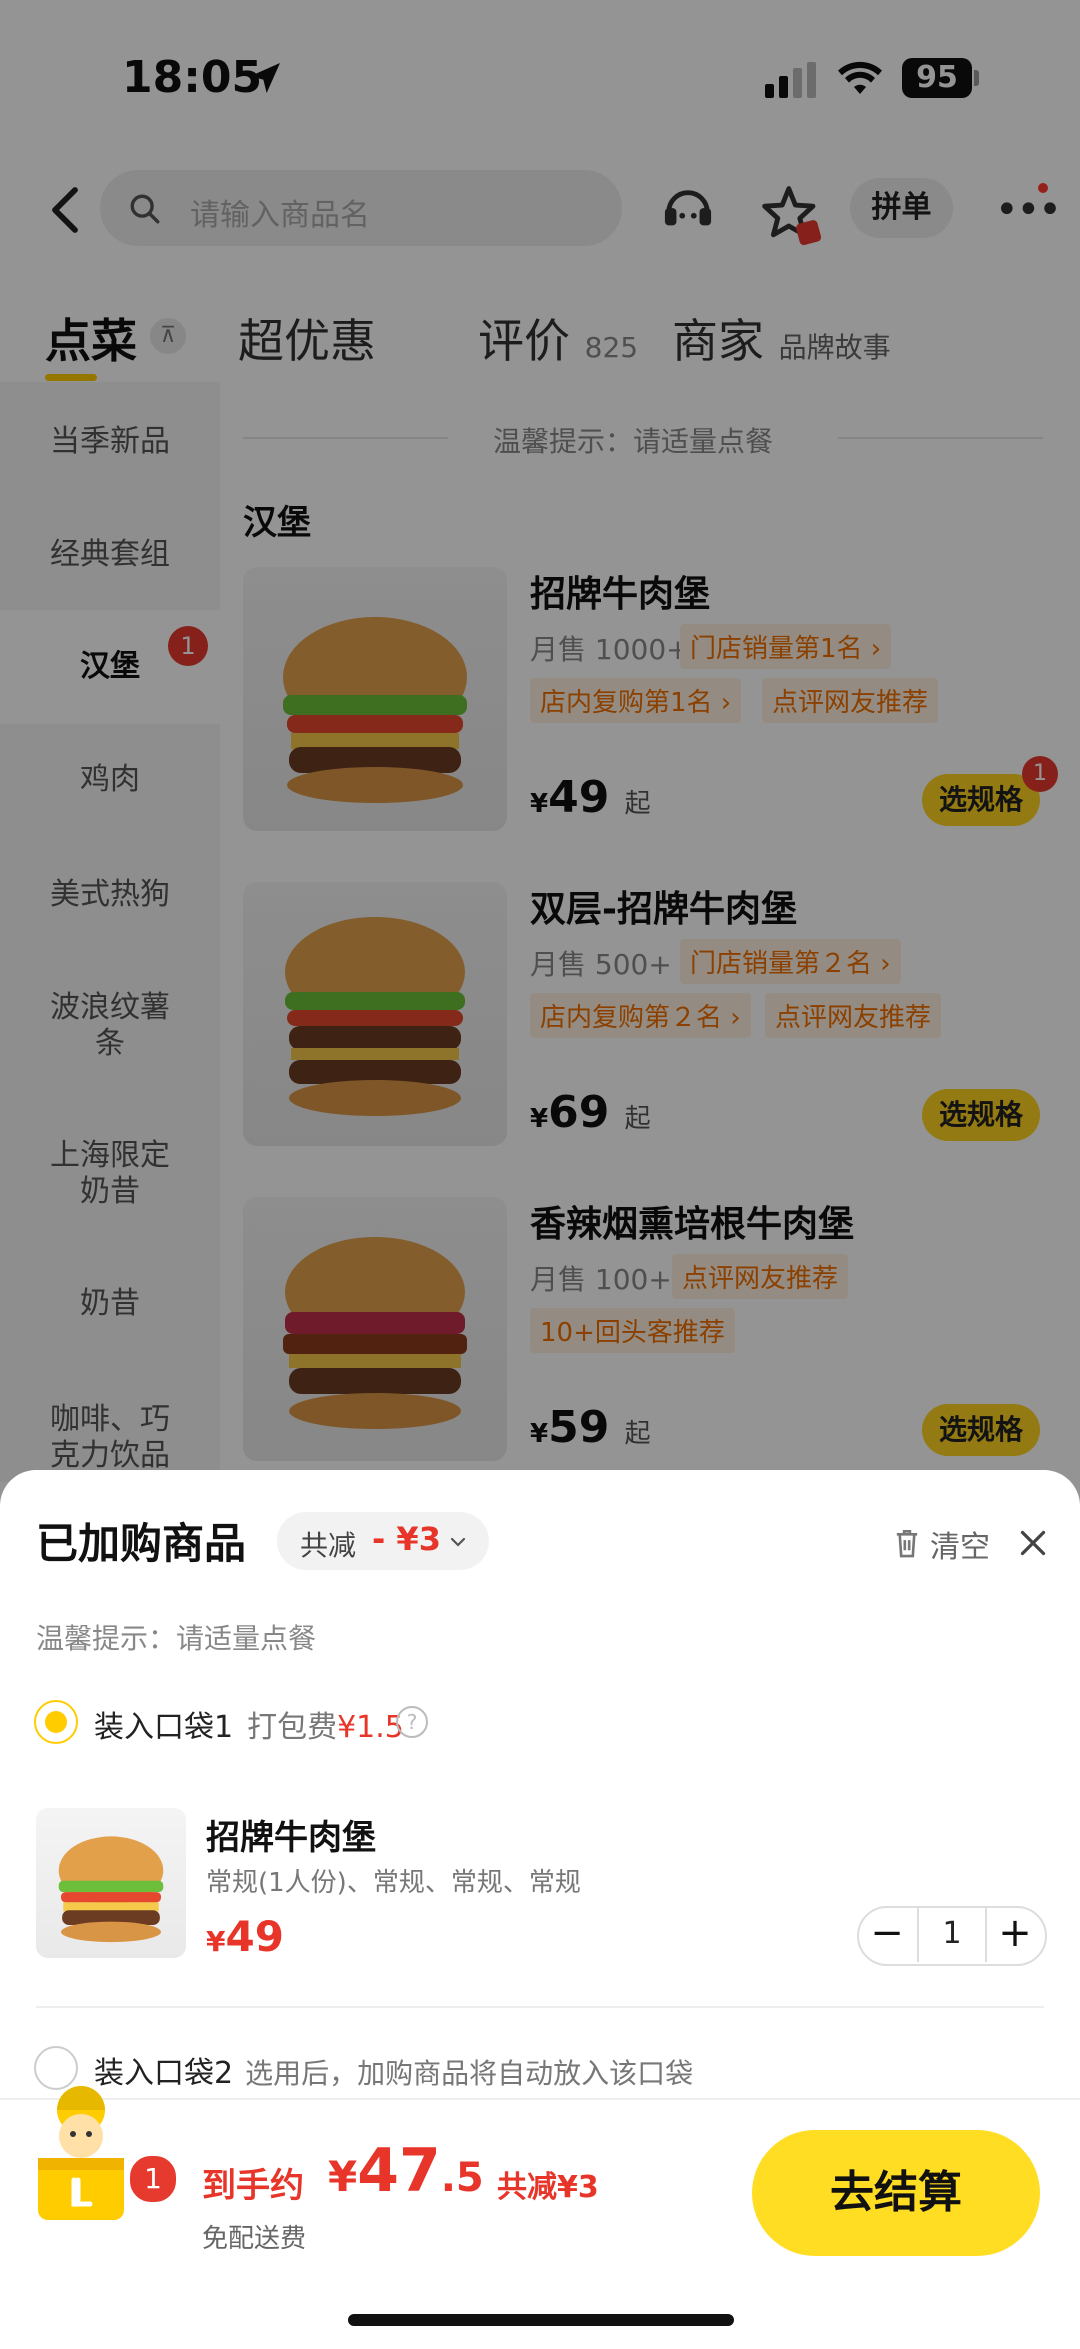  Describe the element at coordinates (541, 2320) in the screenshot. I see `home-indicator` at that location.